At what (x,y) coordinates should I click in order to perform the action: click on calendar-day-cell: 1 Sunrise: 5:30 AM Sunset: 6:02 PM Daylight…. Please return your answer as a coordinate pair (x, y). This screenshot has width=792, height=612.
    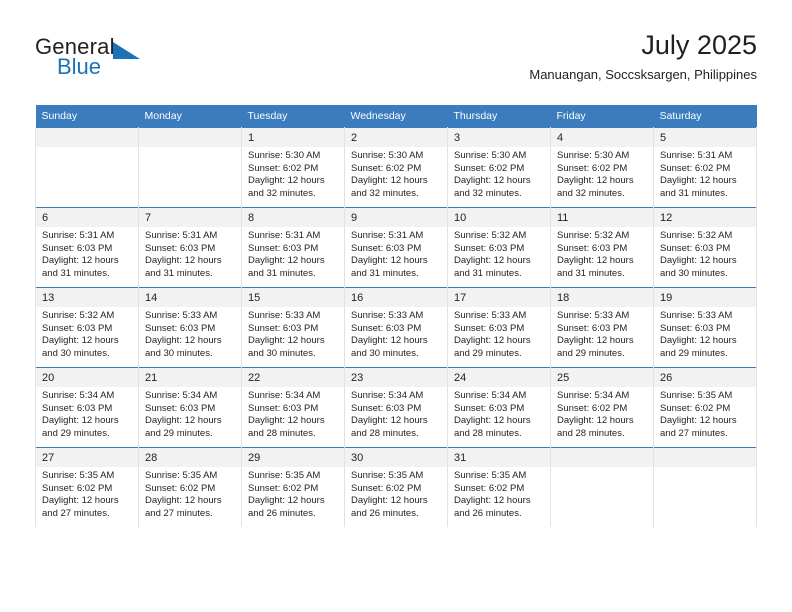
    Looking at the image, I should click on (293, 167).